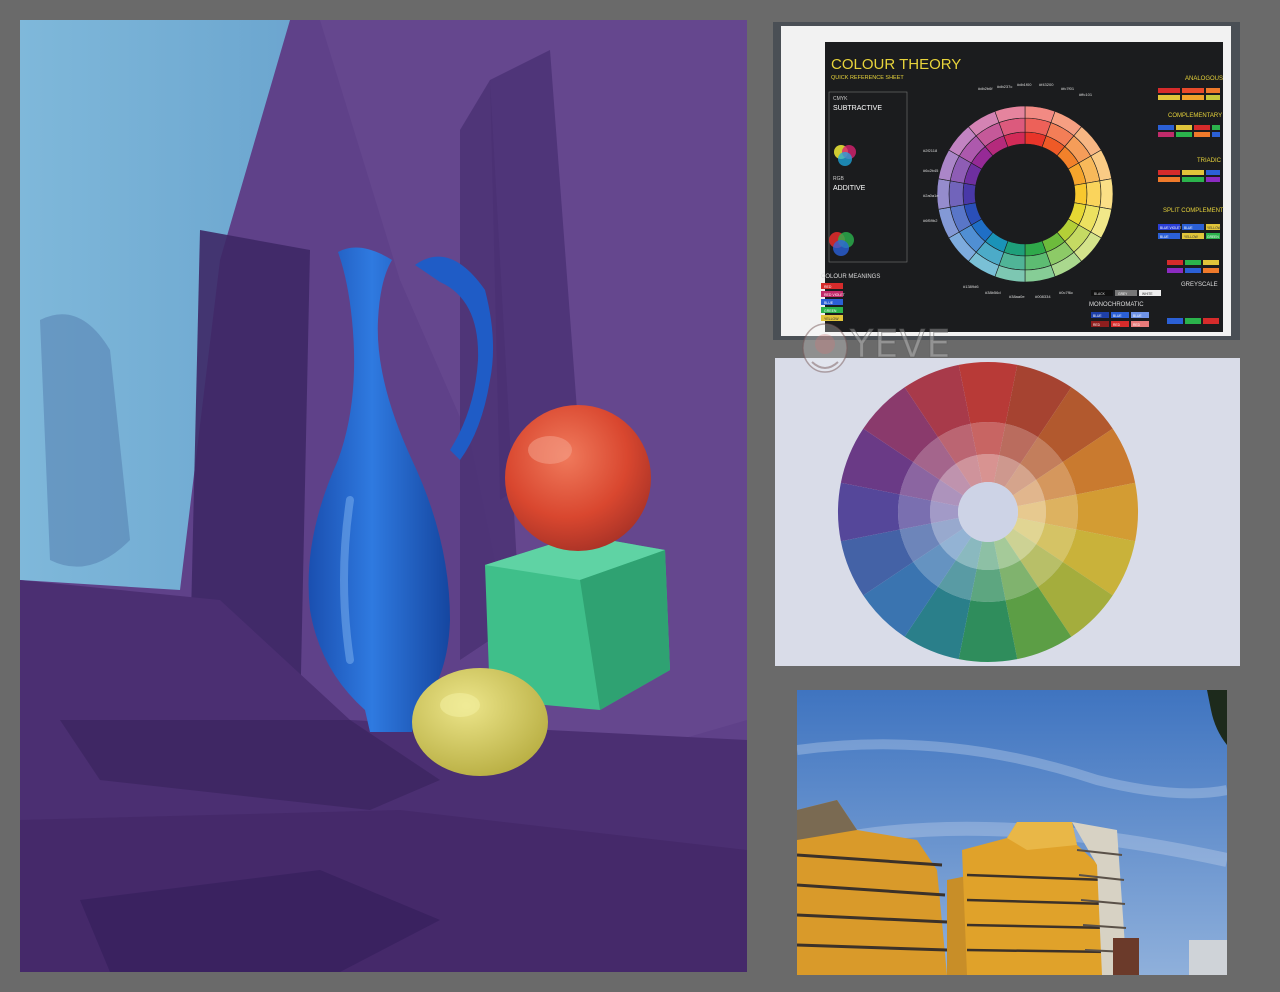 This screenshot has height=992, width=1280. What do you see at coordinates (840, 99) in the screenshot?
I see `cmyk-label: CMYK` at bounding box center [840, 99].